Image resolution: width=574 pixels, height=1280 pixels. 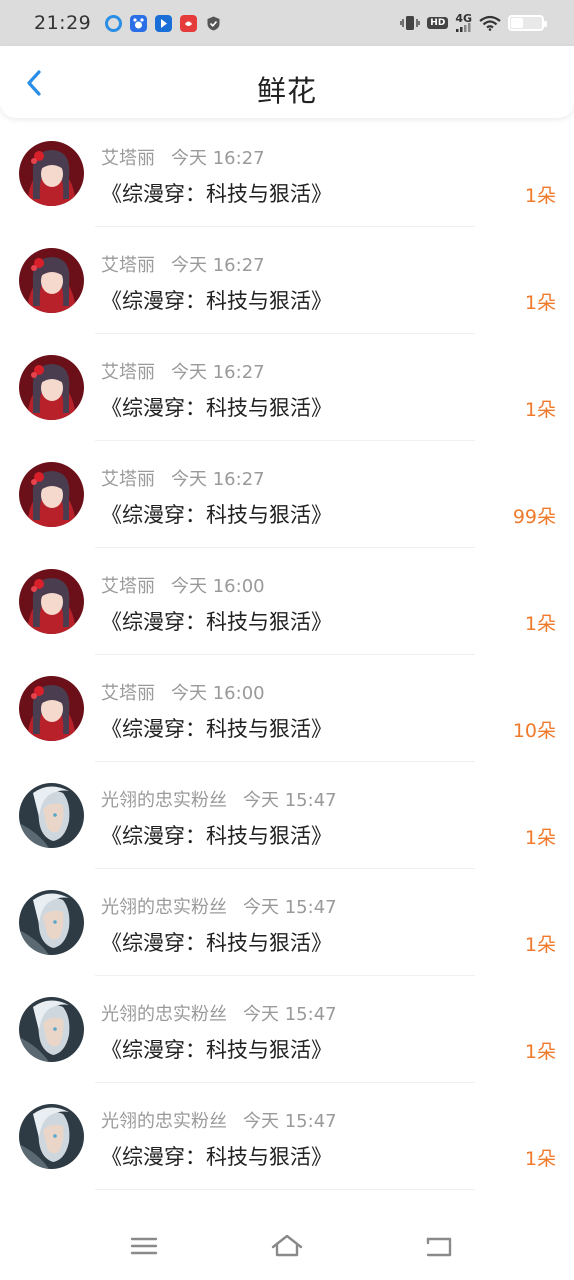 I want to click on red-app-notification-icon, so click(x=189, y=23).